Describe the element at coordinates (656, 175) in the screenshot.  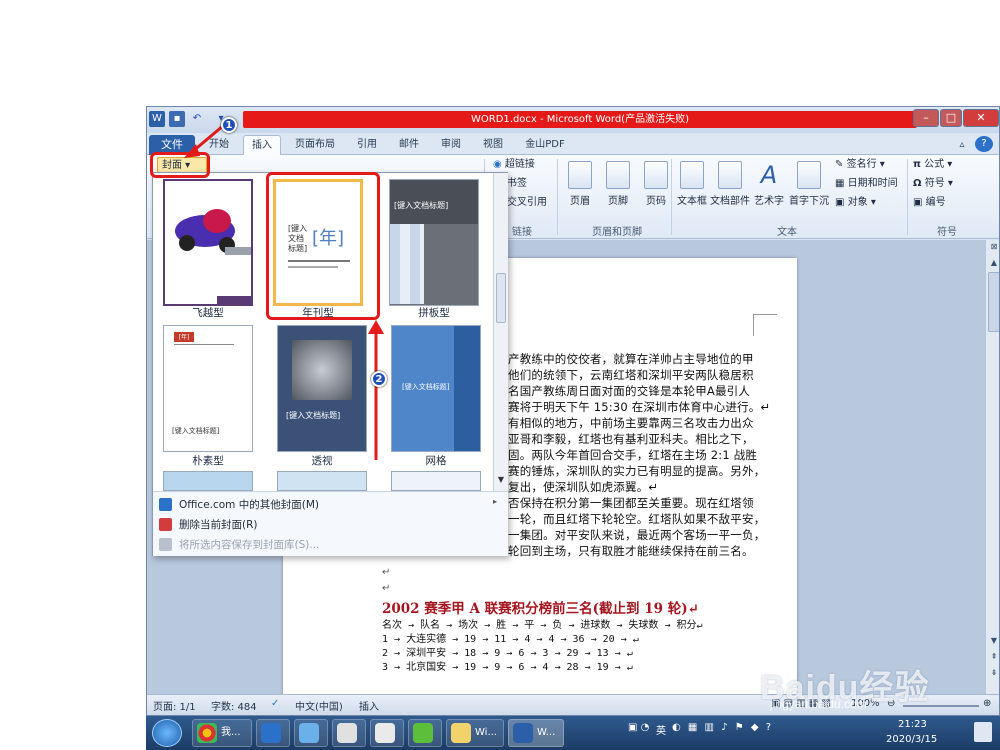
I see `page-number-icon` at that location.